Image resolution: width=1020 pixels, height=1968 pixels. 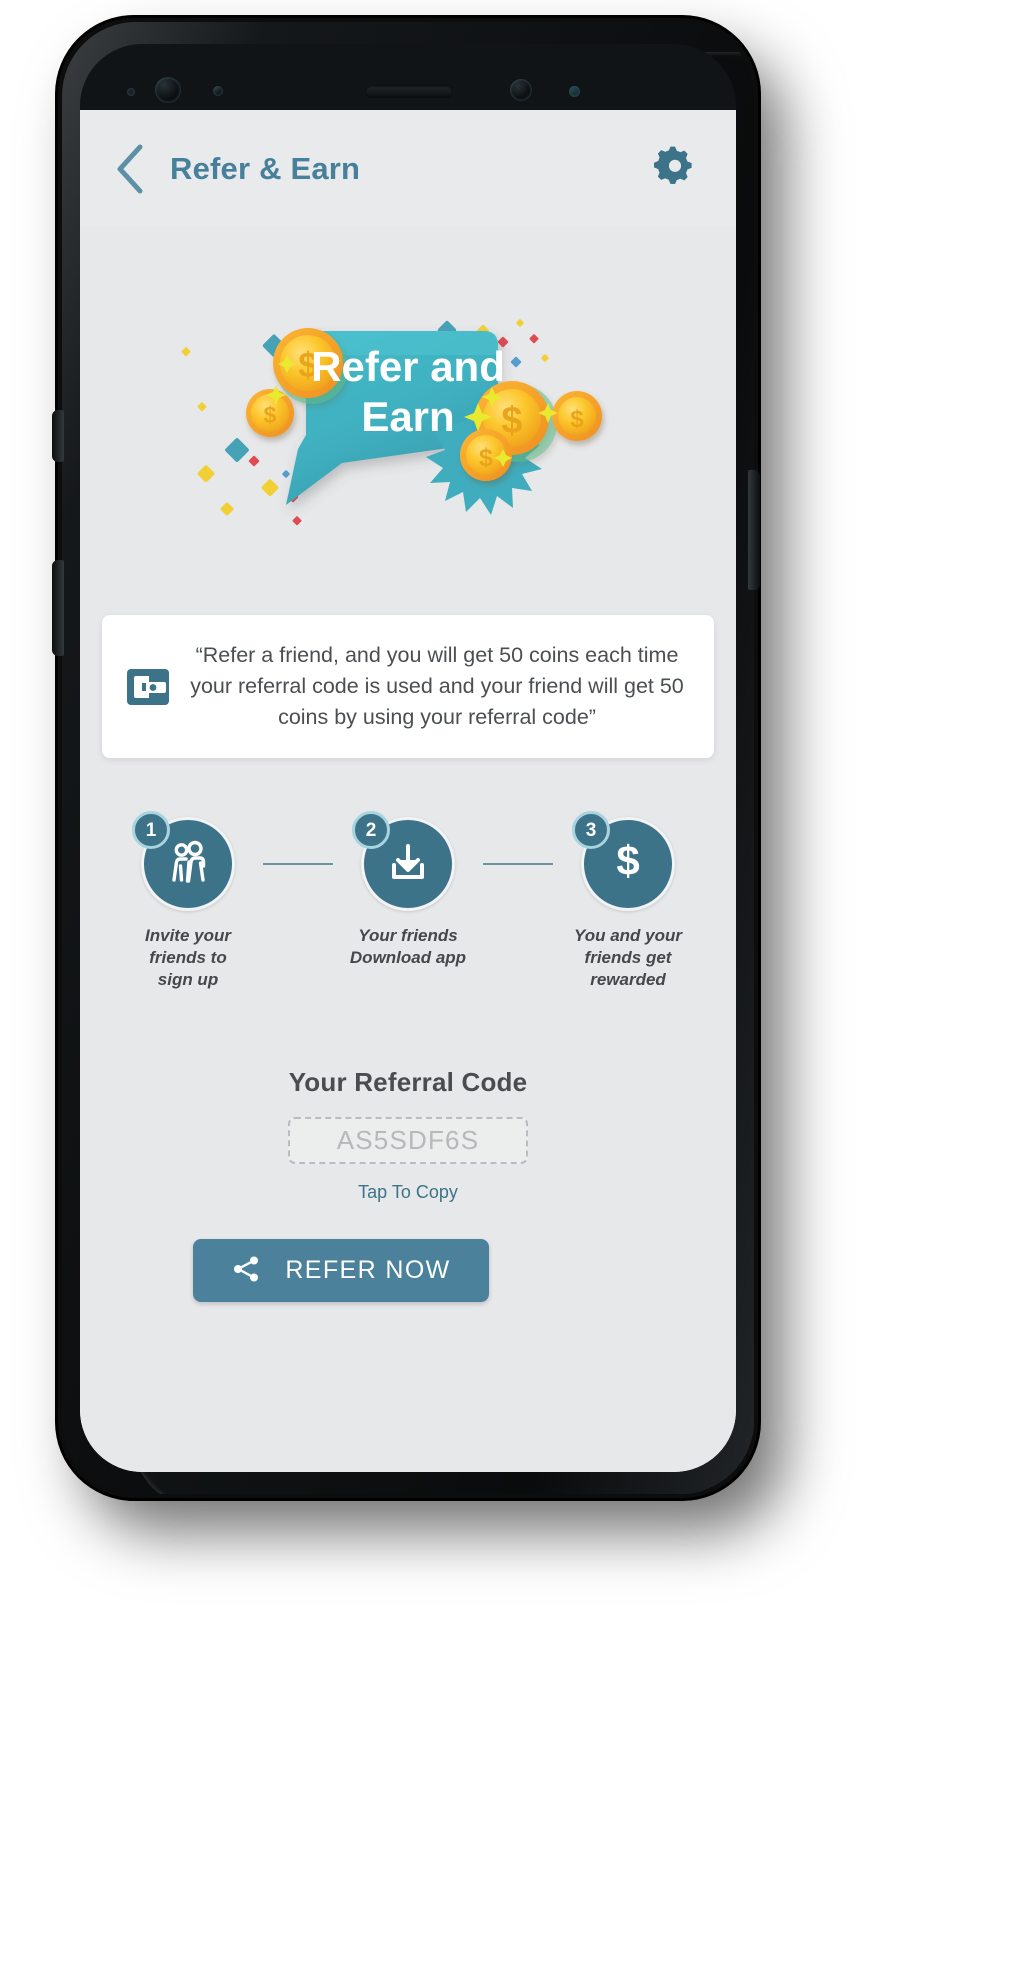 I want to click on gear-icon, so click(x=675, y=168).